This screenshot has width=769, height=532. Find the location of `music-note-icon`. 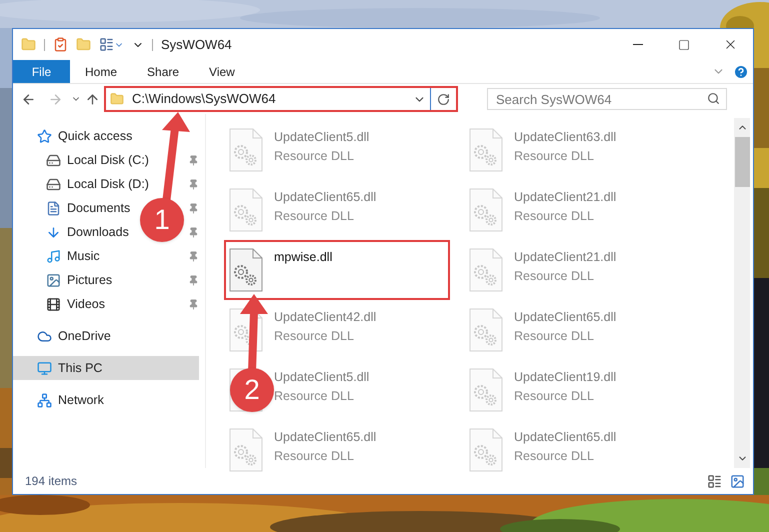

music-note-icon is located at coordinates (53, 256).